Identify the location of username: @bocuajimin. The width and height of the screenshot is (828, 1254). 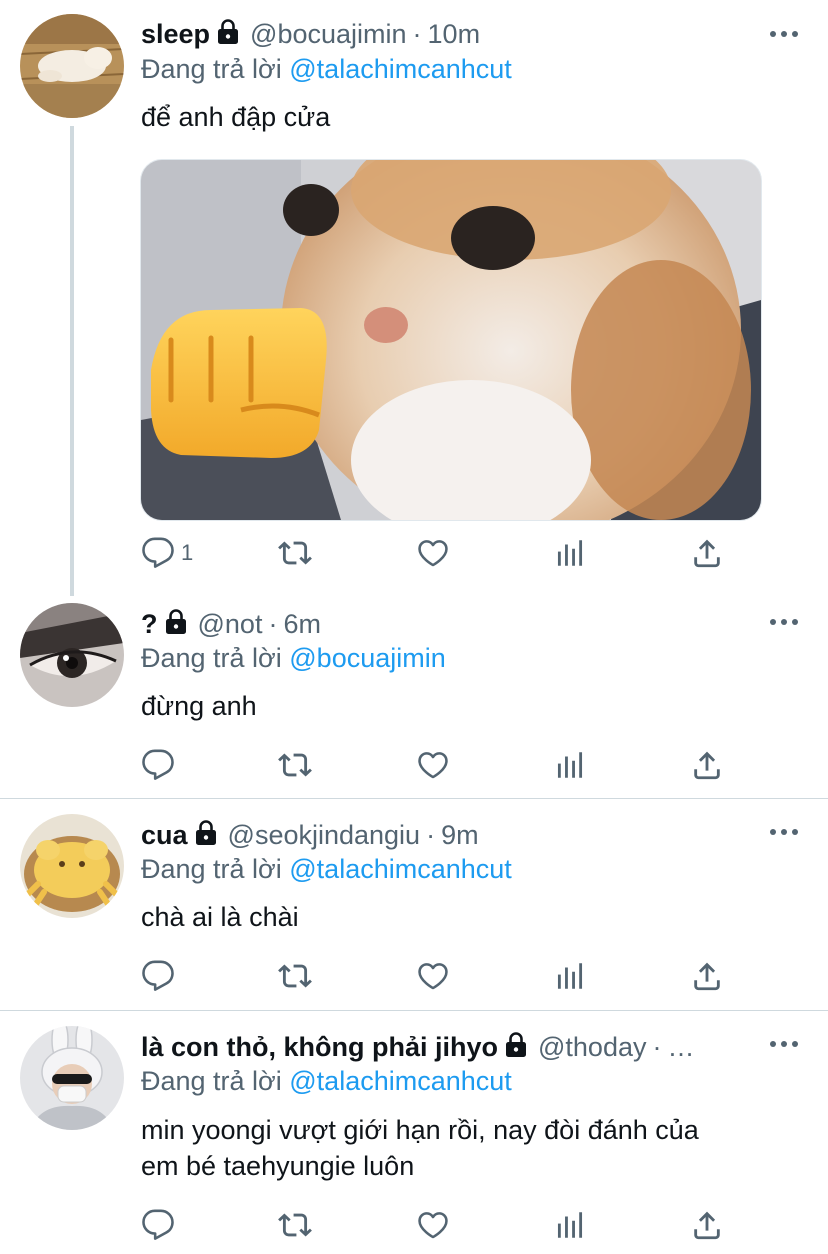
(328, 34).